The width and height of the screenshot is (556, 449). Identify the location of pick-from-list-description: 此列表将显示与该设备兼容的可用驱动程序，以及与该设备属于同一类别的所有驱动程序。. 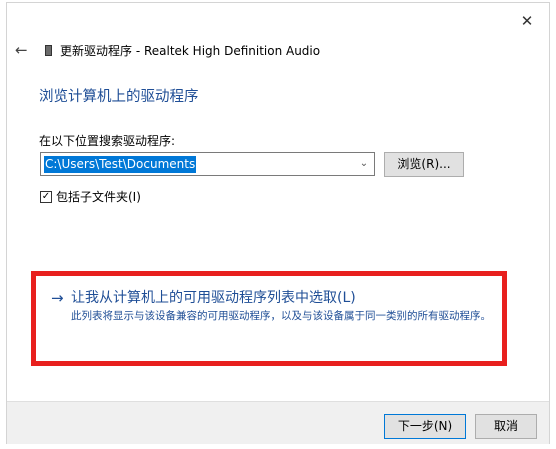
(281, 316).